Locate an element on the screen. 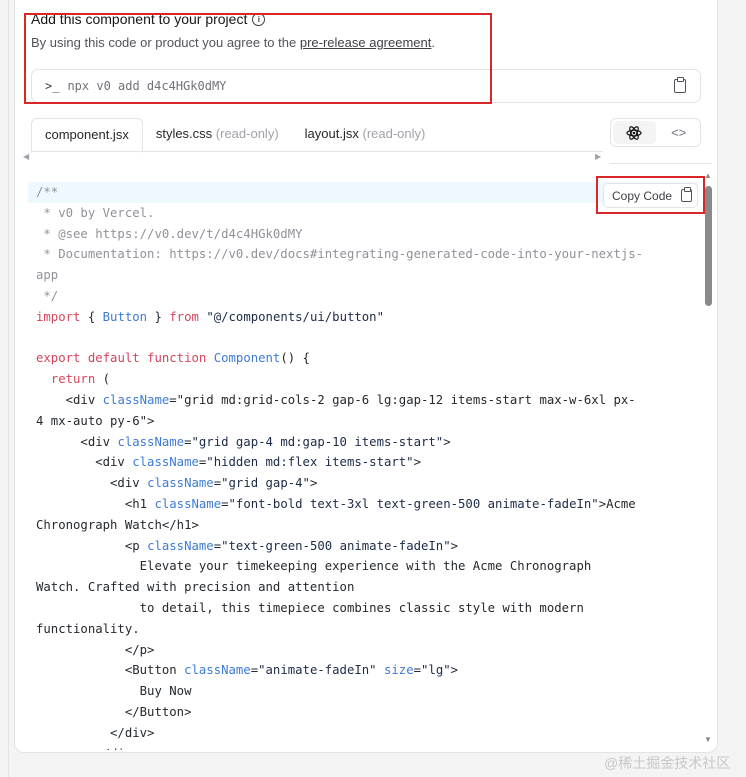 The image size is (746, 777). tab-styles-css: styles.css (read-only) is located at coordinates (217, 134).